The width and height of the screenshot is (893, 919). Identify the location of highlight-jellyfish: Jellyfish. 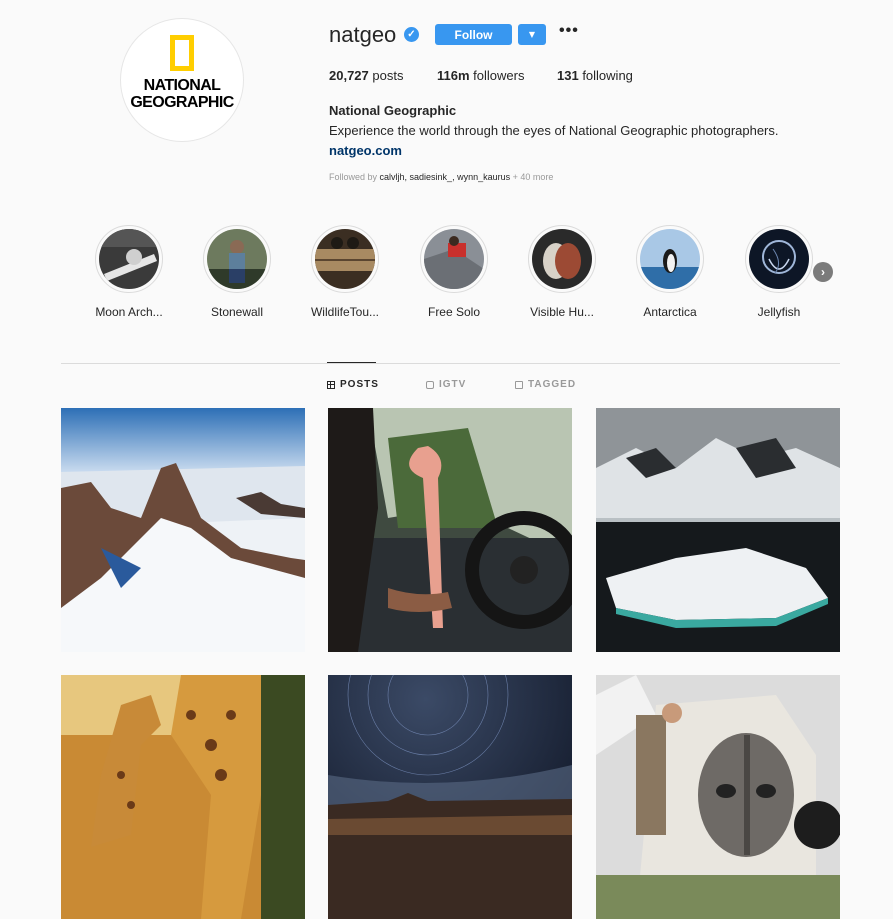
(779, 272).